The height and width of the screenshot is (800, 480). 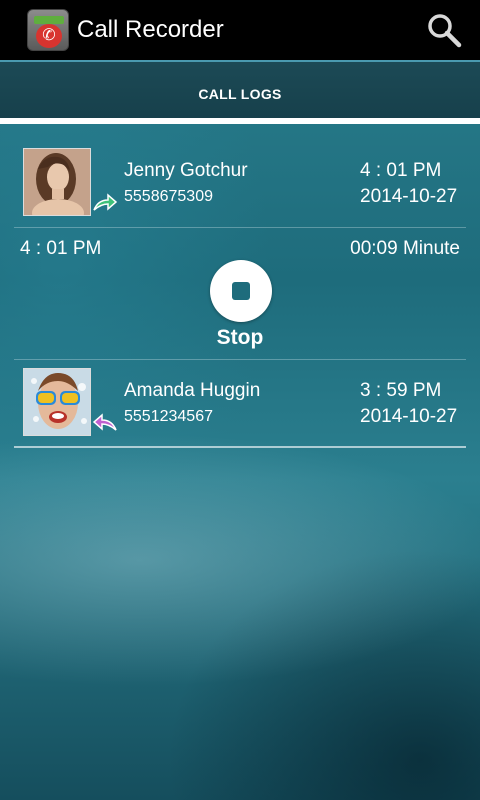 I want to click on incoming-call-arrow-icon, so click(x=104, y=422).